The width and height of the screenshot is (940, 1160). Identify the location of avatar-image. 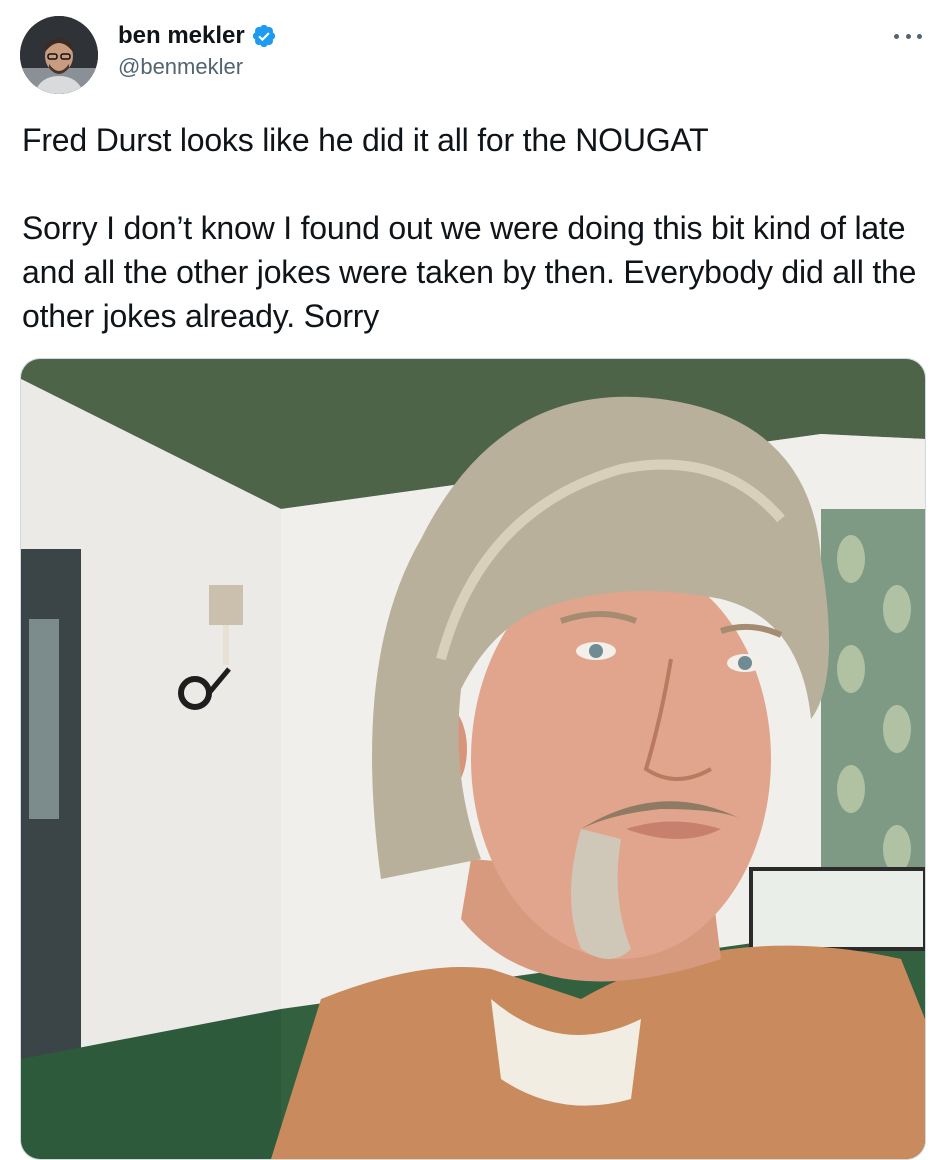
(59, 55).